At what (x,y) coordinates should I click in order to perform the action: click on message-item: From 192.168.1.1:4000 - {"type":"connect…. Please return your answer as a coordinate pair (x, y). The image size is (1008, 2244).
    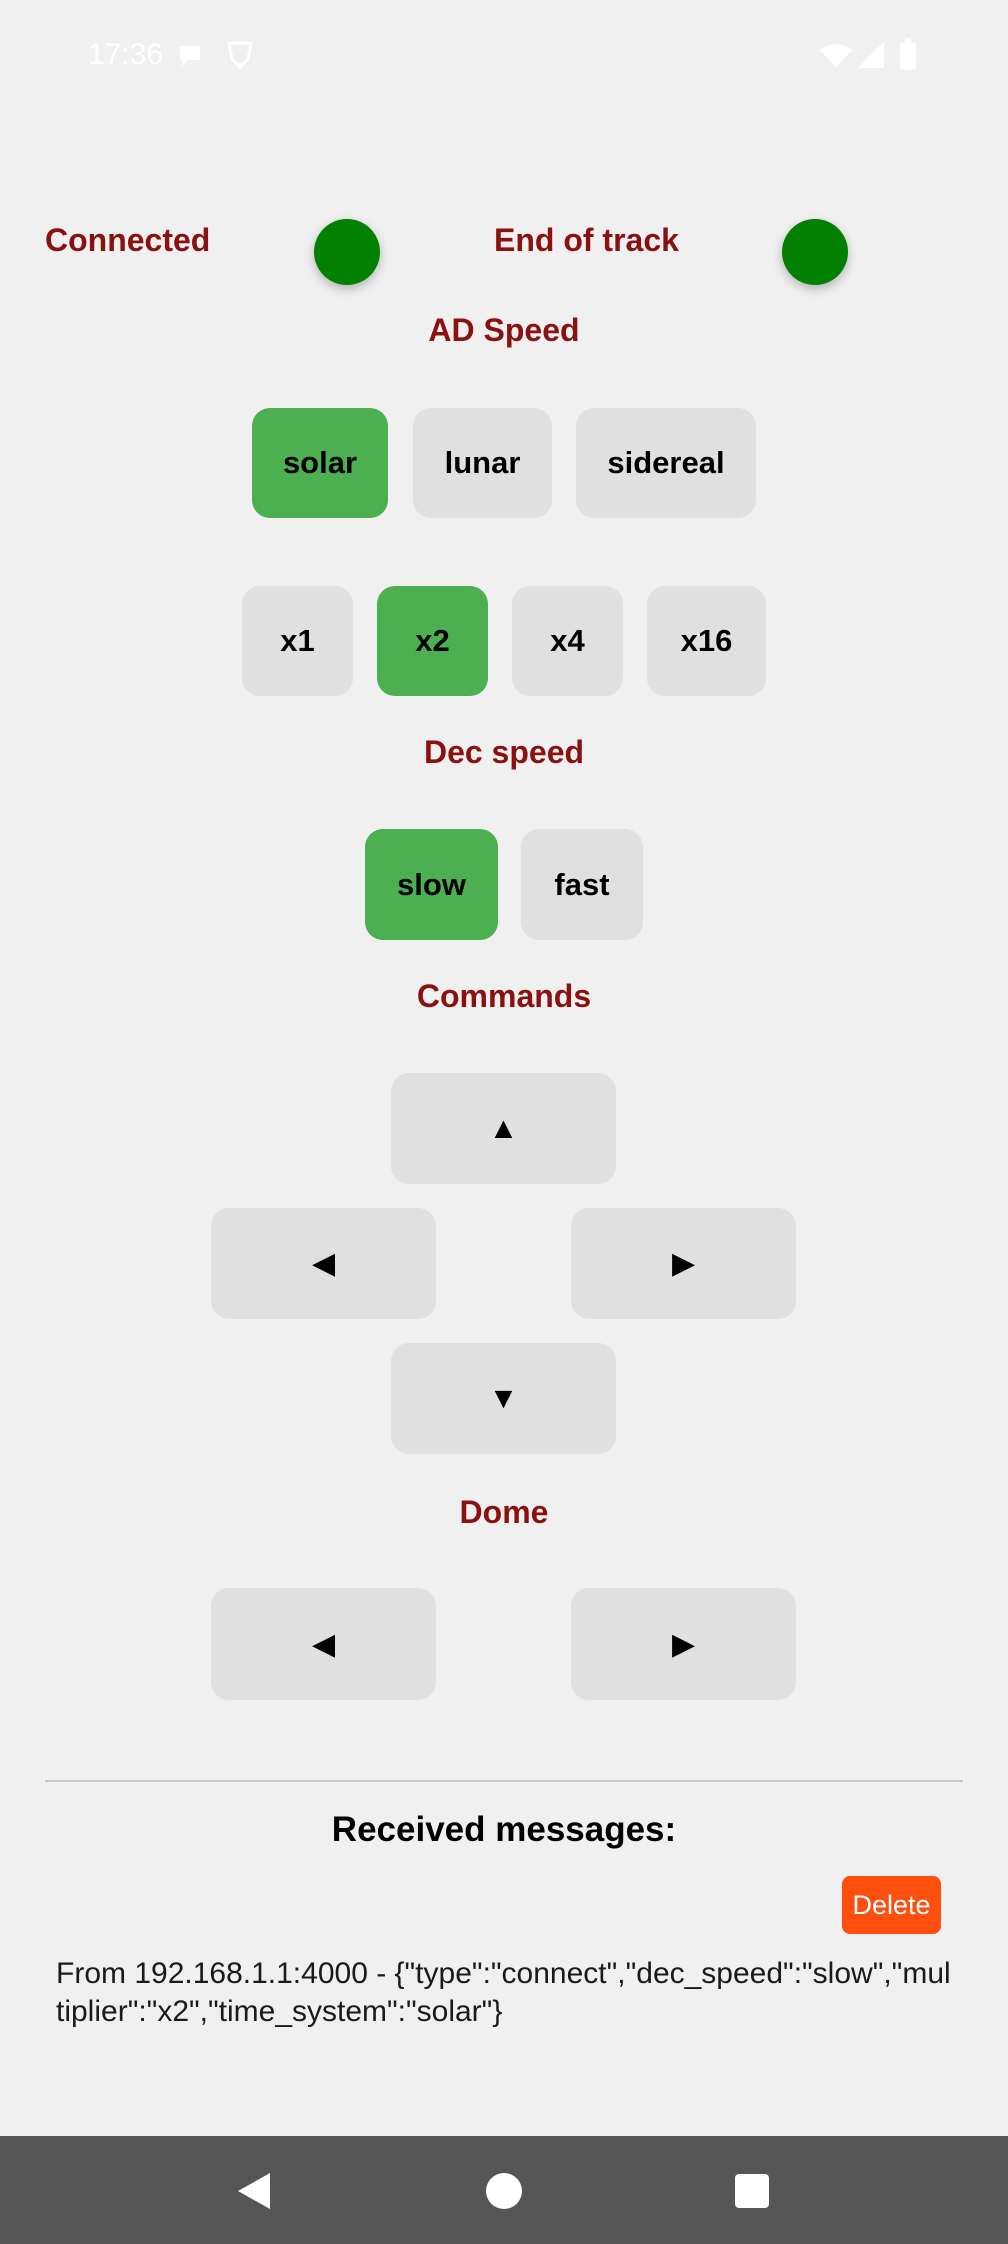
    Looking at the image, I should click on (503, 1992).